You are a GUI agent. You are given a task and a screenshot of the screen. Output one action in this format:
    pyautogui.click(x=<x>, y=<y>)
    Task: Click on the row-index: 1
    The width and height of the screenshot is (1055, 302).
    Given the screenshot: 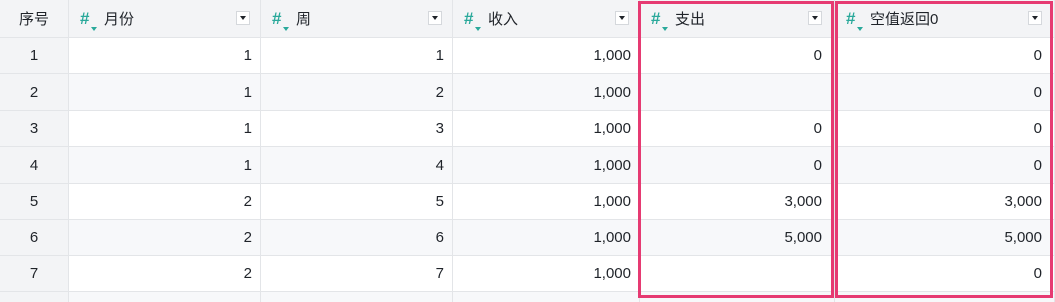 What is the action you would take?
    pyautogui.click(x=34, y=56)
    